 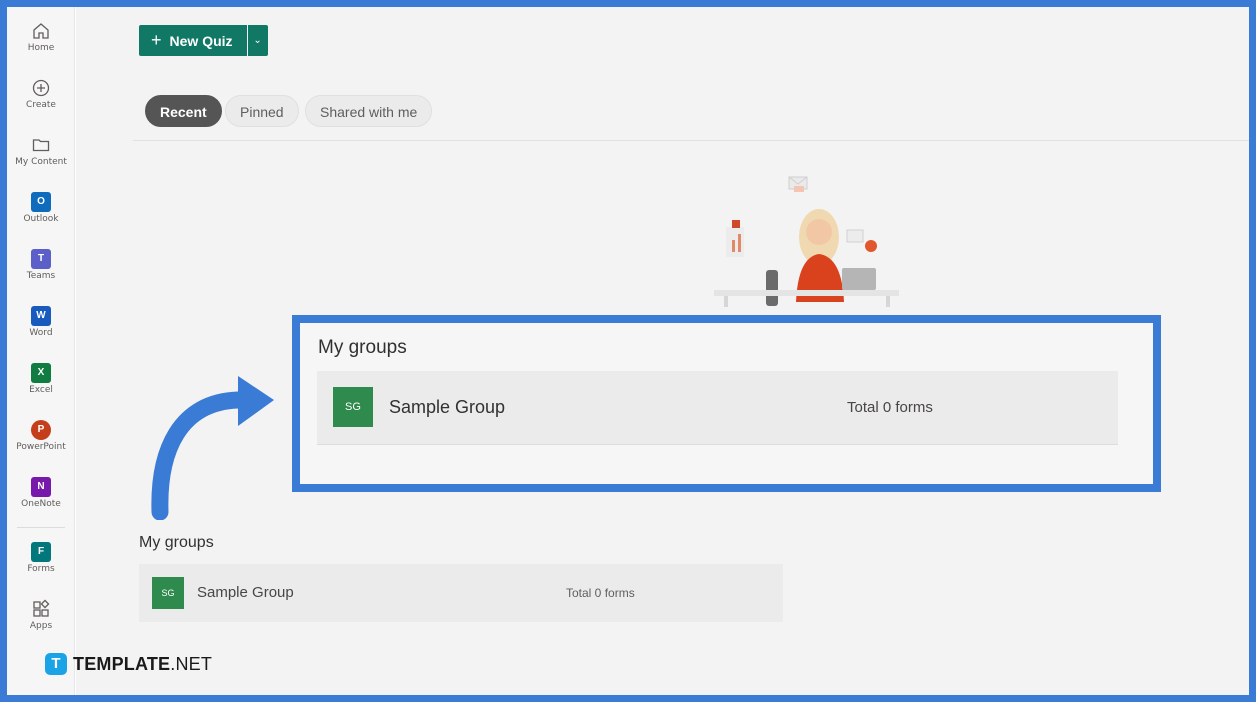 I want to click on new-quiz-dropdown-button: ⌄, so click(x=257, y=40).